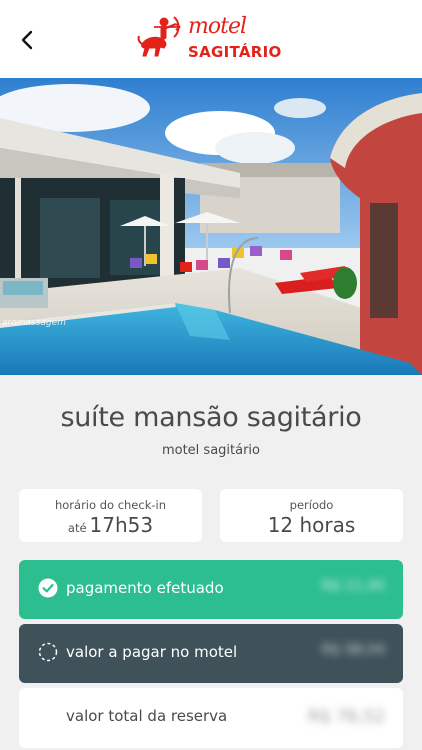 The width and height of the screenshot is (422, 750). Describe the element at coordinates (121, 525) in the screenshot. I see `checkin-time: 17h53` at that location.